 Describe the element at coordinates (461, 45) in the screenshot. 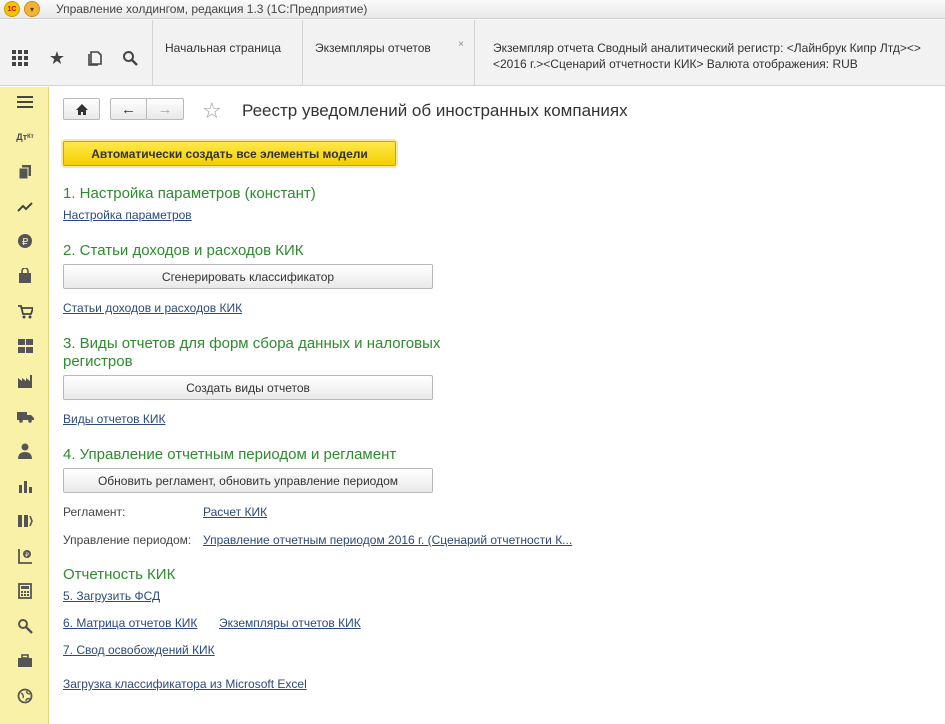

I see `close-icon: ×` at that location.